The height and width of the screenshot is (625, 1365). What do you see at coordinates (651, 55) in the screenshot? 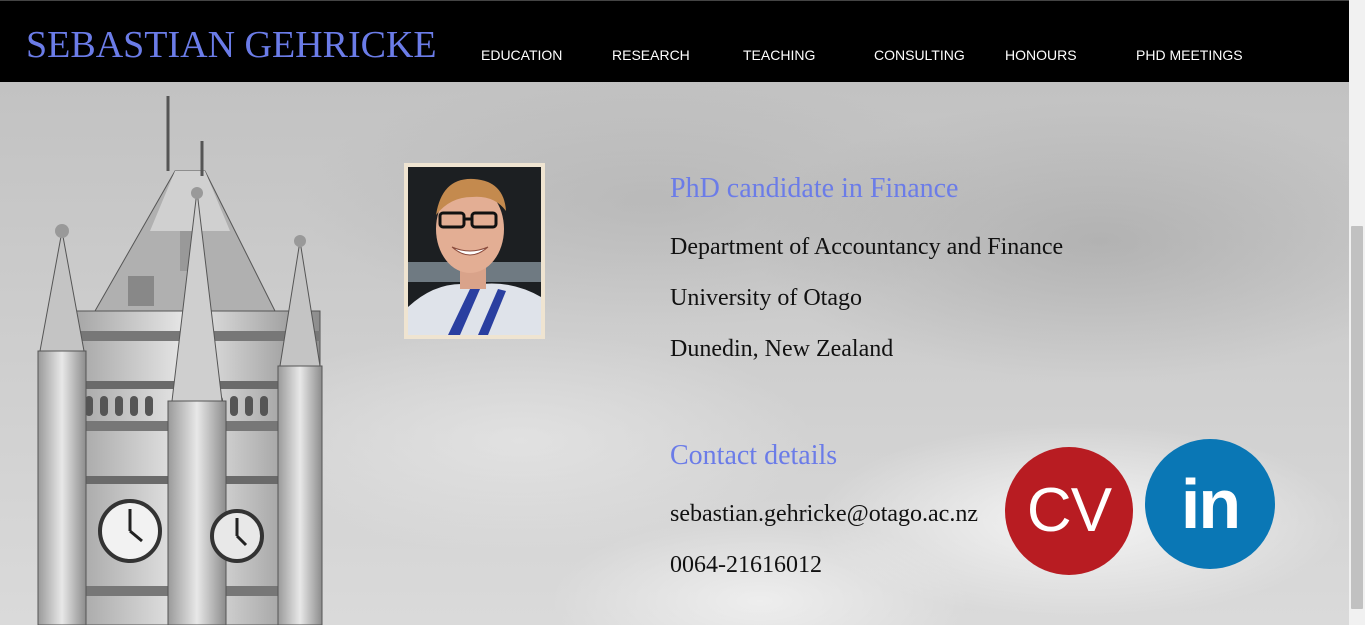
I see `nav-link-research: RESEARCH` at bounding box center [651, 55].